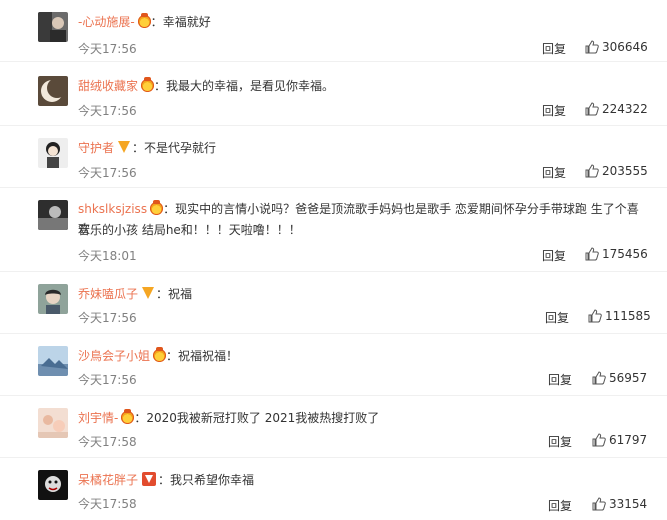 This screenshot has height=520, width=667. What do you see at coordinates (108, 480) in the screenshot?
I see `username-link: 呆橘花胖子` at bounding box center [108, 480].